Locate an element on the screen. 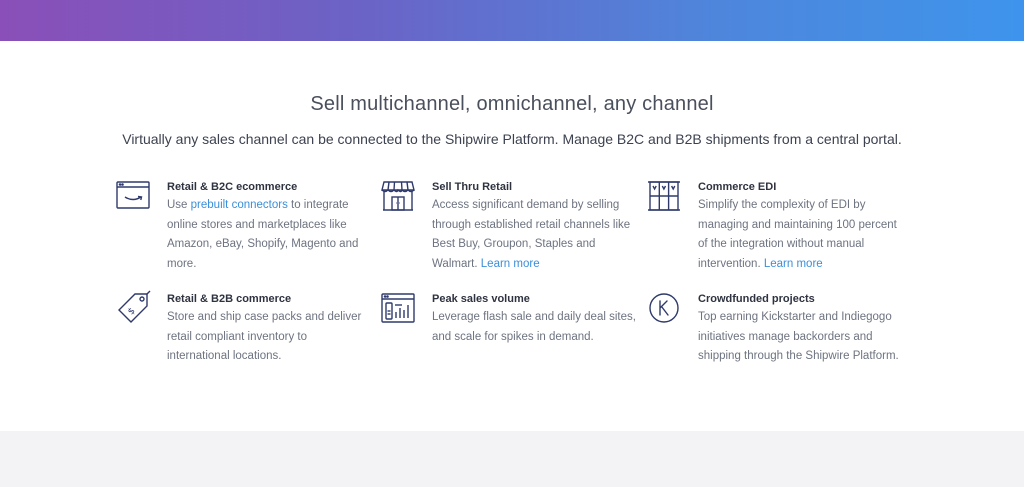  price-tag-icon: $ is located at coordinates (133, 308).